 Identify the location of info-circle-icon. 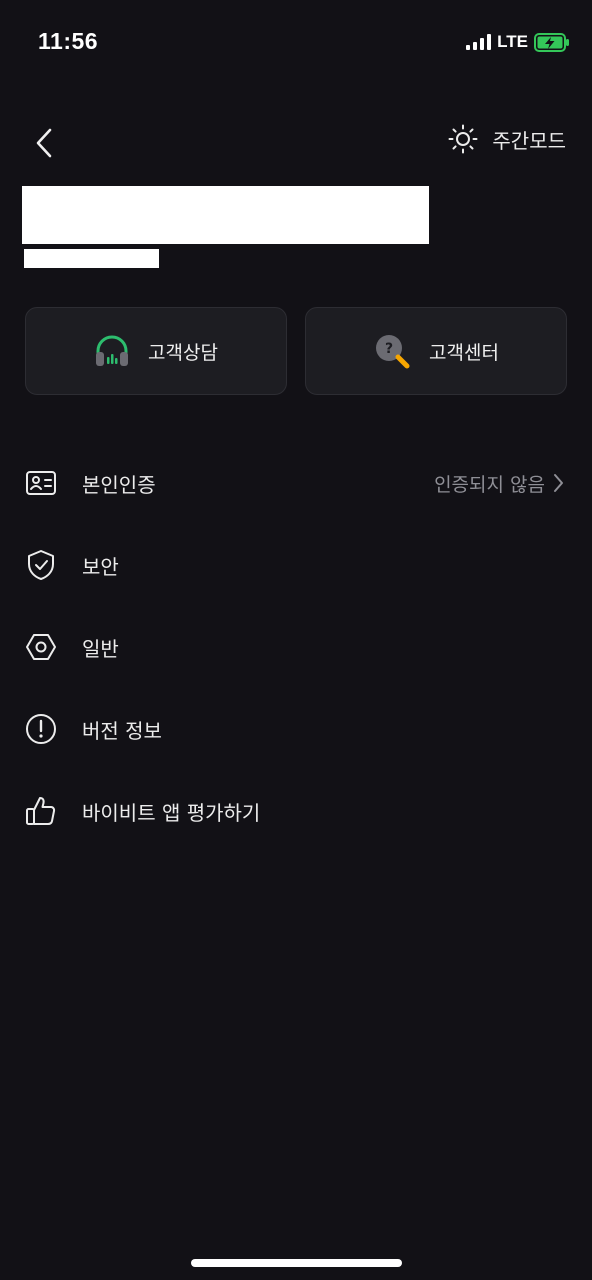
(41, 729).